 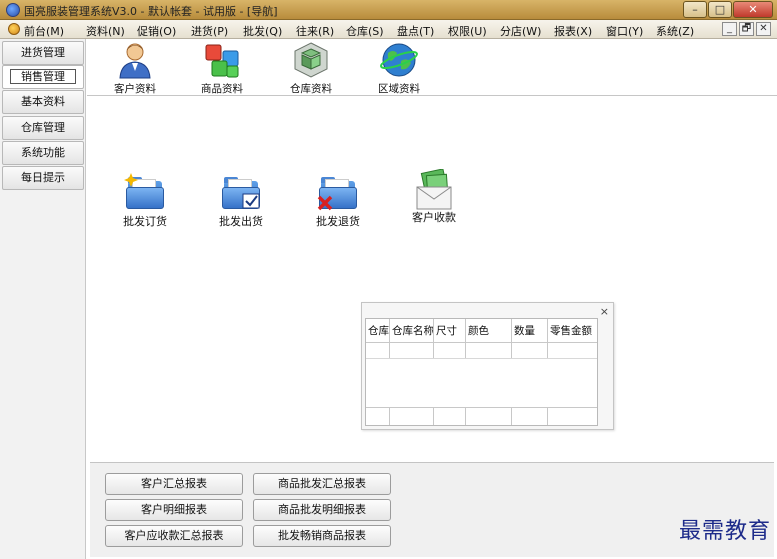 What do you see at coordinates (145, 198) in the screenshot?
I see `folder-front-shape` at bounding box center [145, 198].